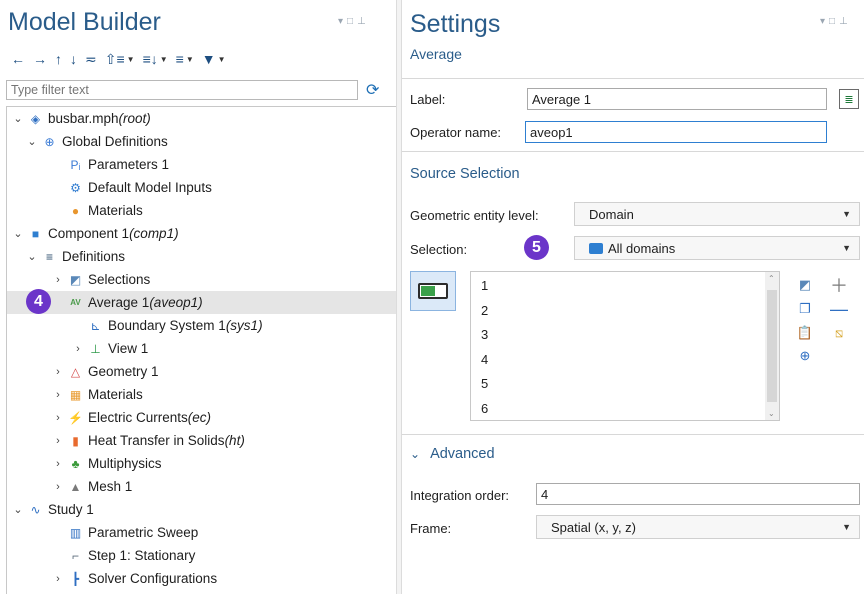  What do you see at coordinates (201, 279) in the screenshot?
I see `tree-node: › ◩ Selections` at bounding box center [201, 279].